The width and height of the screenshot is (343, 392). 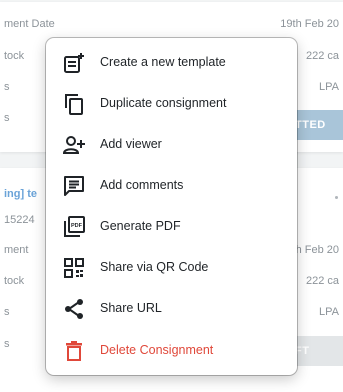 I want to click on comment-icon, so click(x=74, y=186).